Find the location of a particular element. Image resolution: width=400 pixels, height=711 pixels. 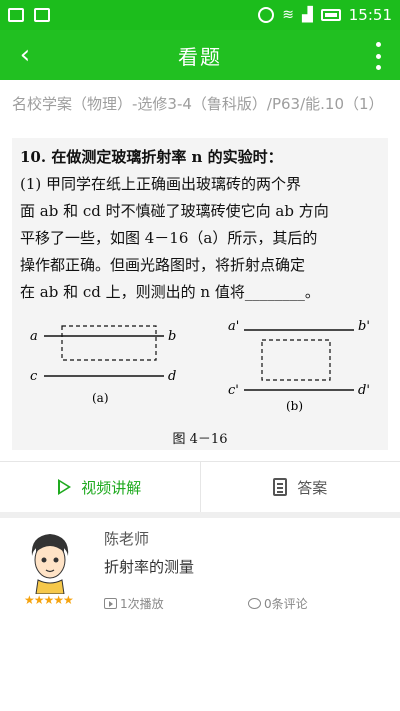

label-fig-a: (a) is located at coordinates (100, 398).